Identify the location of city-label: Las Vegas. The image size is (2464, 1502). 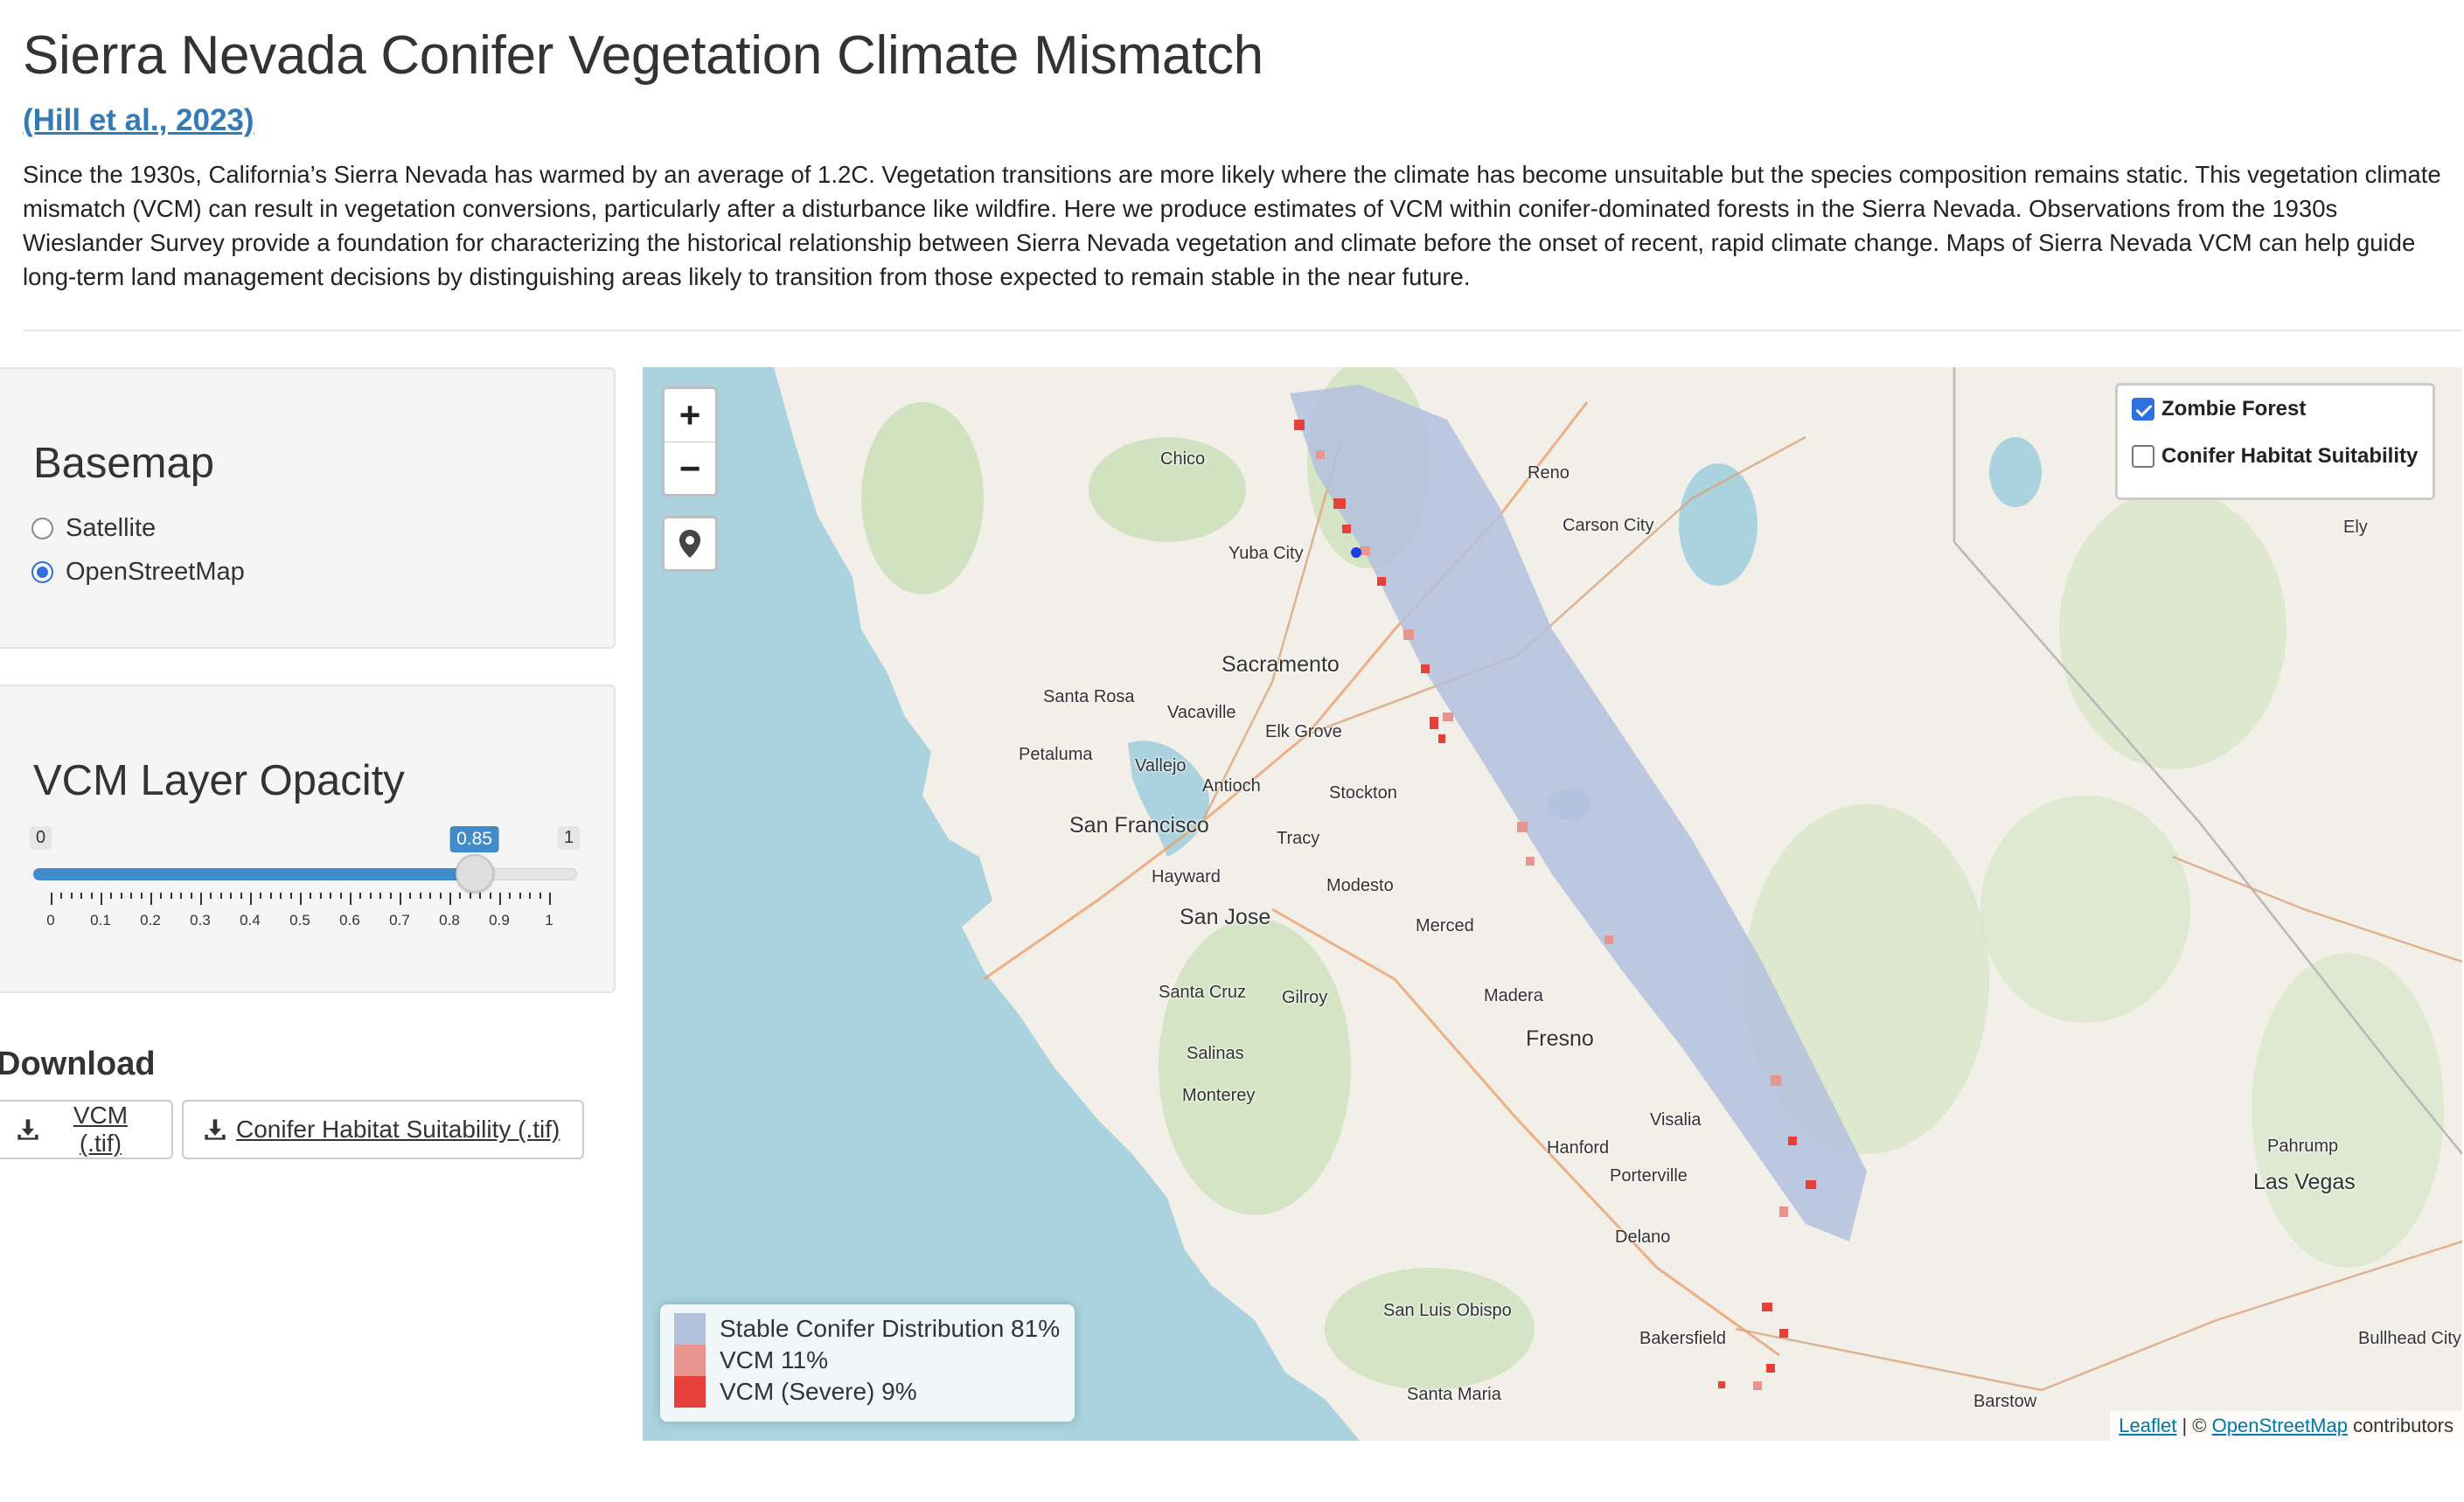
(2304, 1182).